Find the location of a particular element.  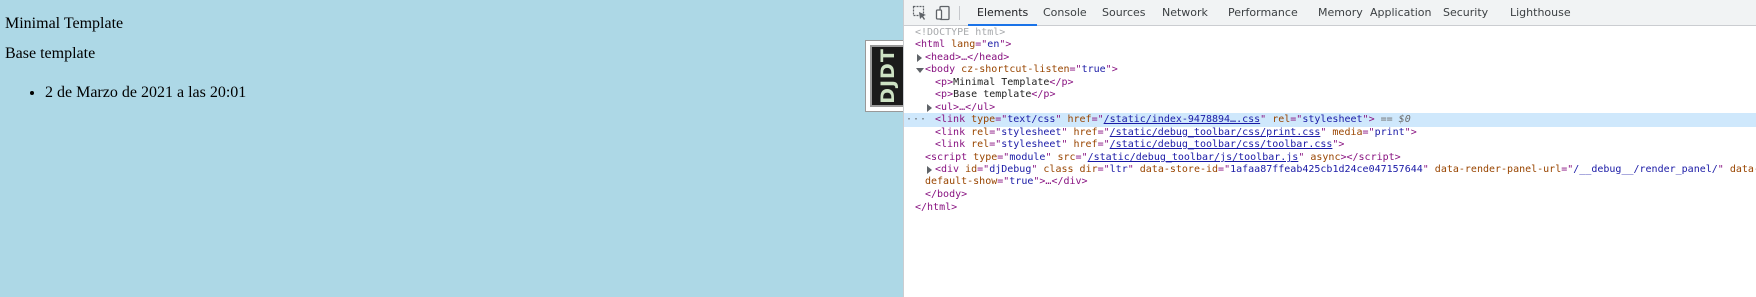

djdt-toolbar-handle: DJDT is located at coordinates (884, 76).